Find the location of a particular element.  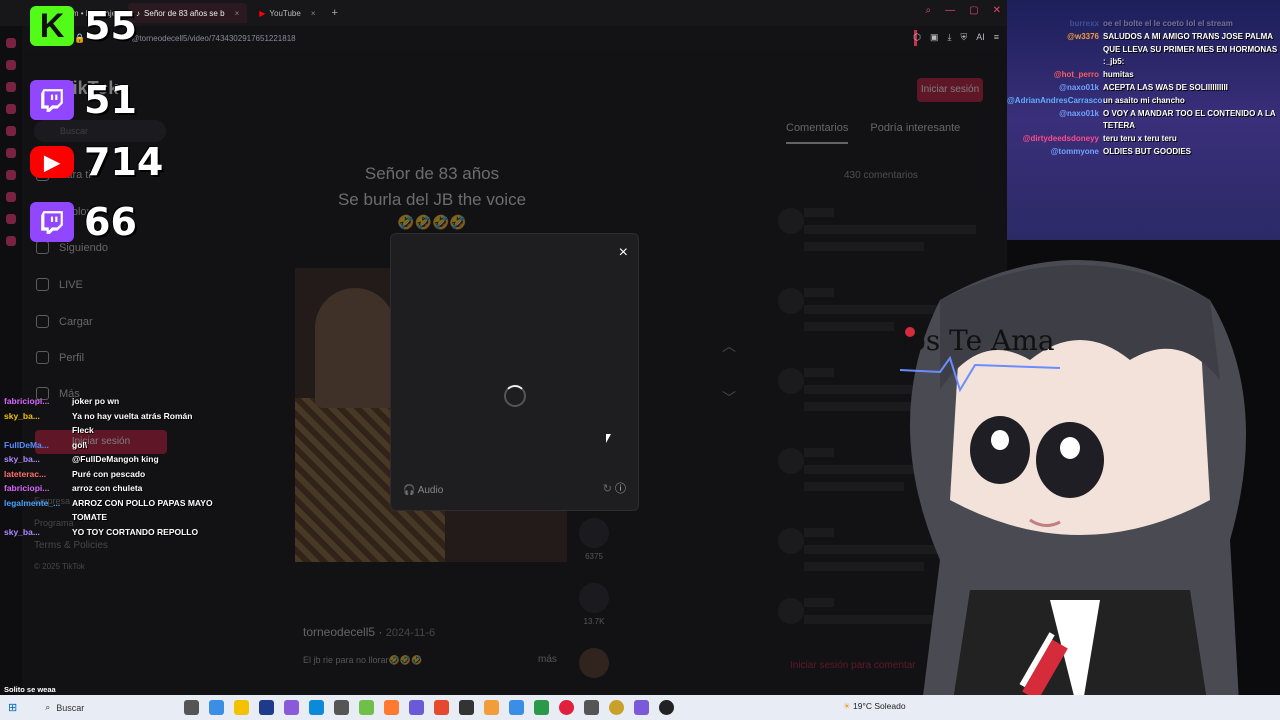

chevron-up-icon: ︿ is located at coordinates (729, 346).